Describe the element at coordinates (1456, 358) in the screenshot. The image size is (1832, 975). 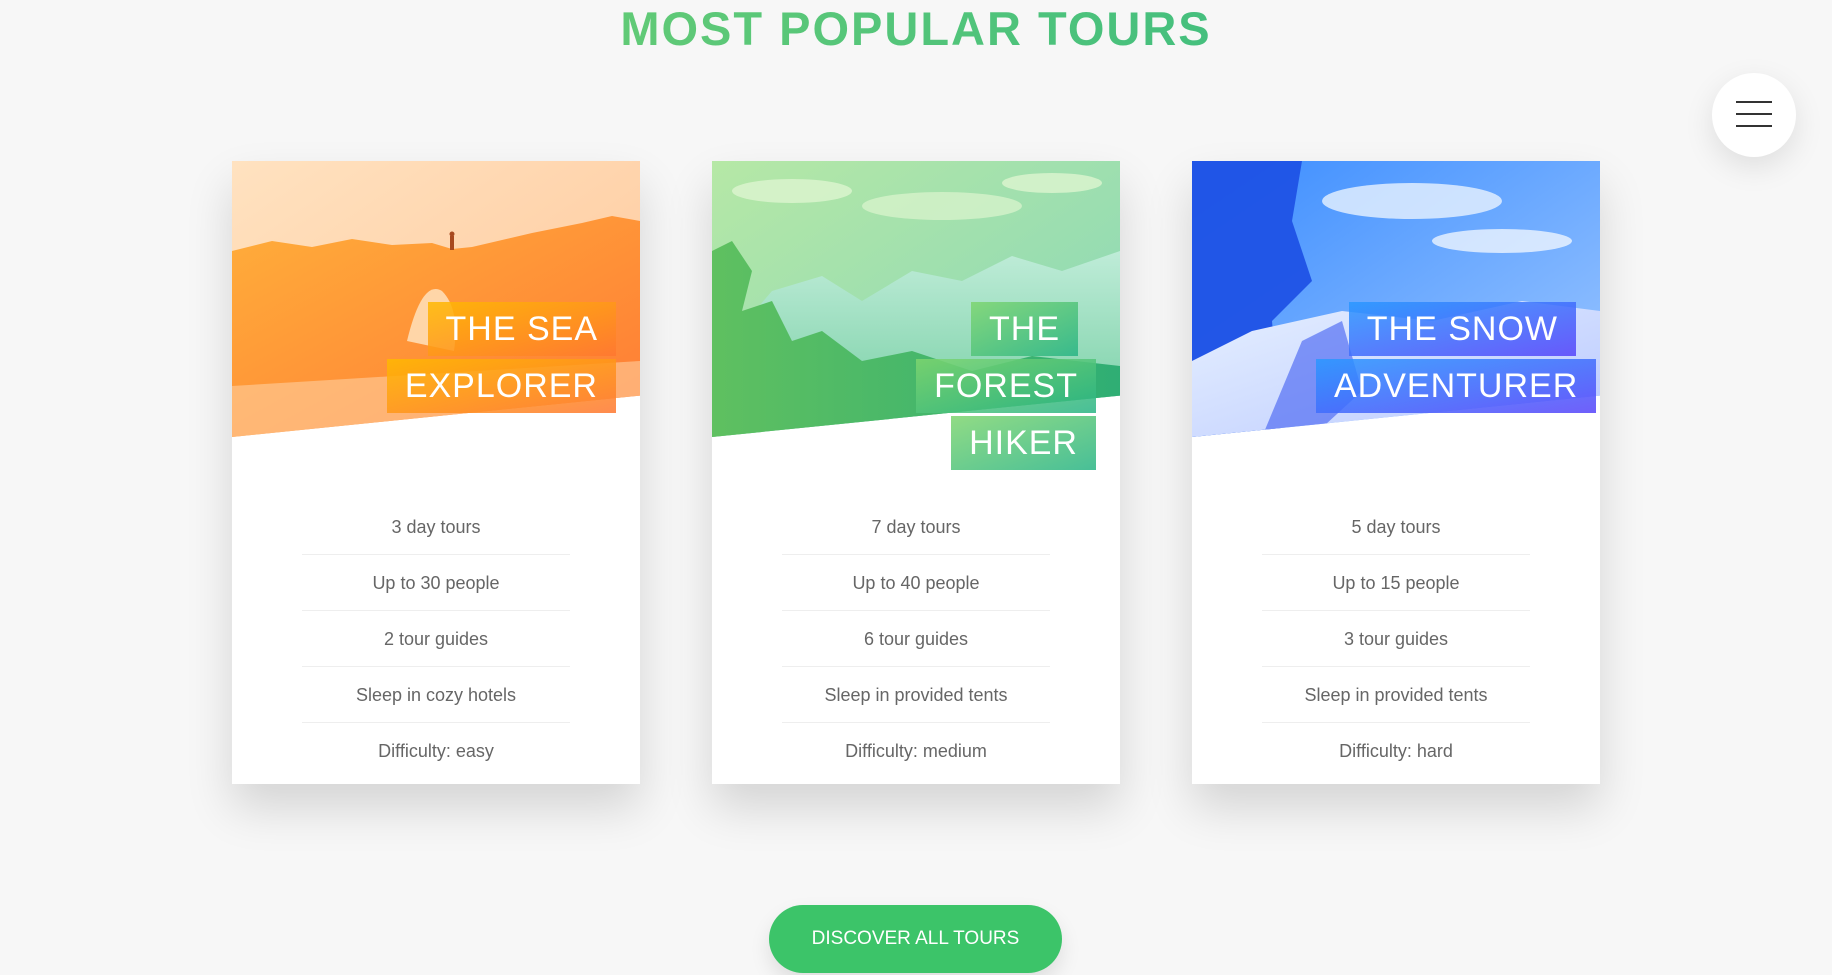
I see `snow-adventurer-heading: THE SNOW ADVENTURER` at that location.